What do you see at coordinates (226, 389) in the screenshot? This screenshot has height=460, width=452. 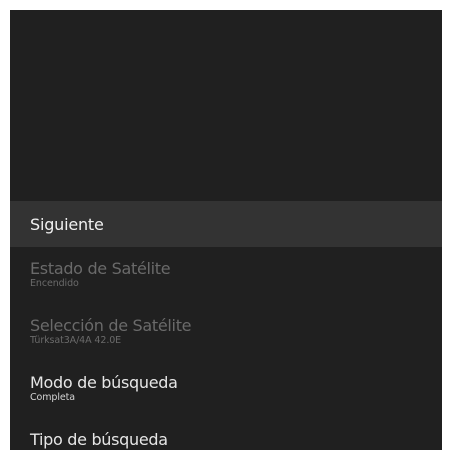 I see `menu-item-modo-busqueda: Modo de búsqueda Completa` at bounding box center [226, 389].